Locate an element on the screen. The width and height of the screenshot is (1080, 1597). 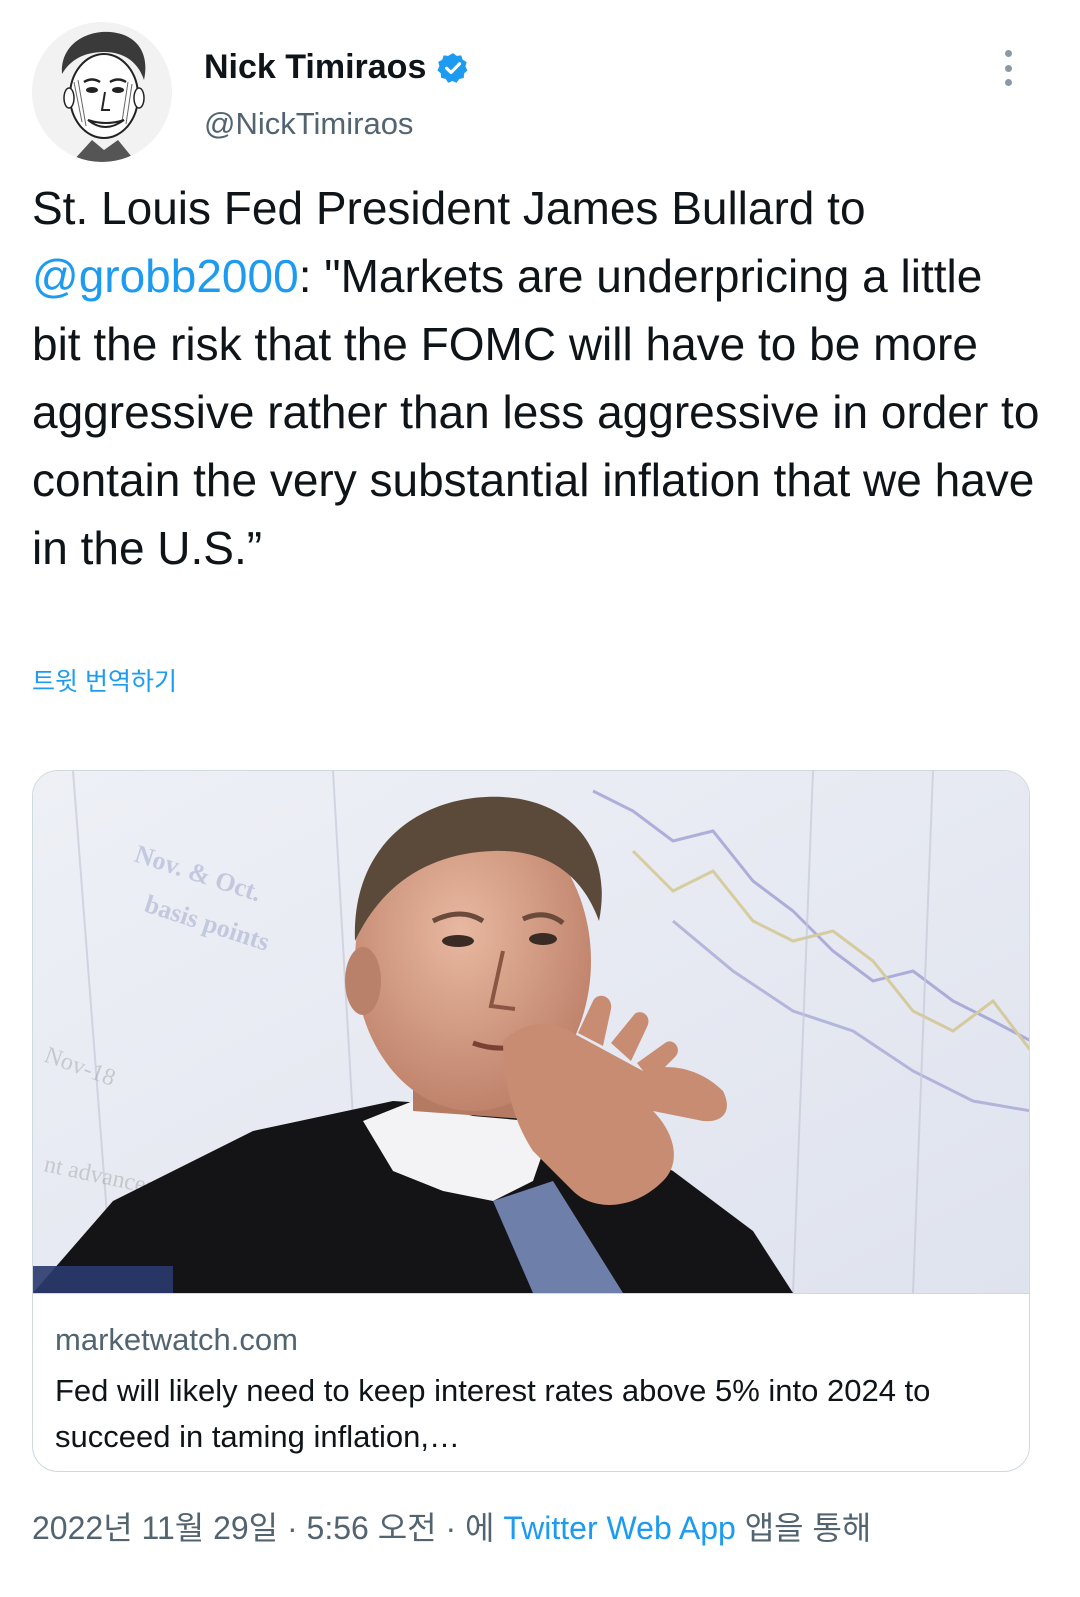
mention-link: @grobb2000 is located at coordinates (165, 276).